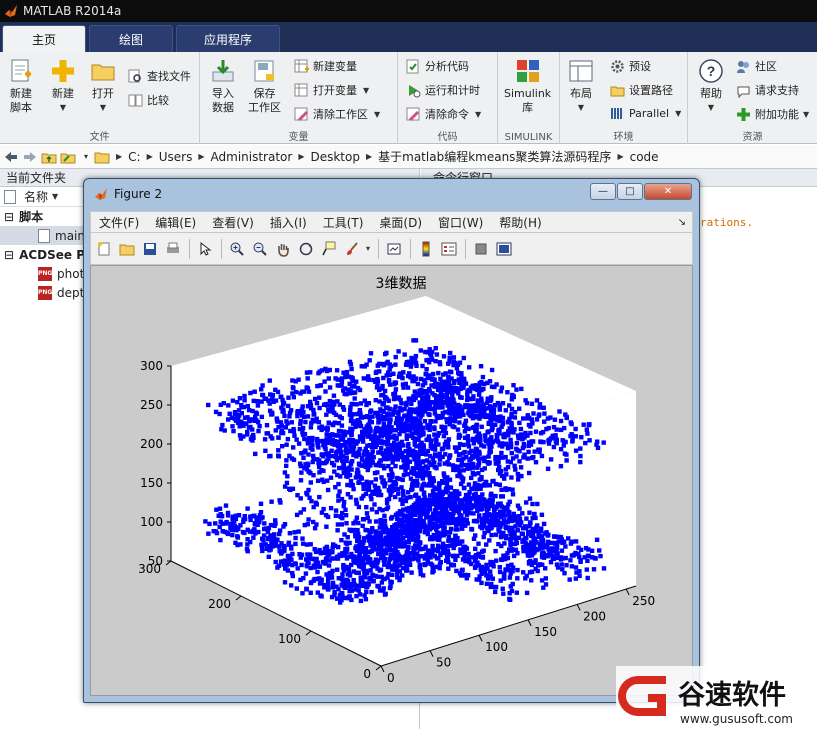 This screenshot has width=817, height=732. What do you see at coordinates (352, 249) in the screenshot?
I see `brush-icon` at bounding box center [352, 249].